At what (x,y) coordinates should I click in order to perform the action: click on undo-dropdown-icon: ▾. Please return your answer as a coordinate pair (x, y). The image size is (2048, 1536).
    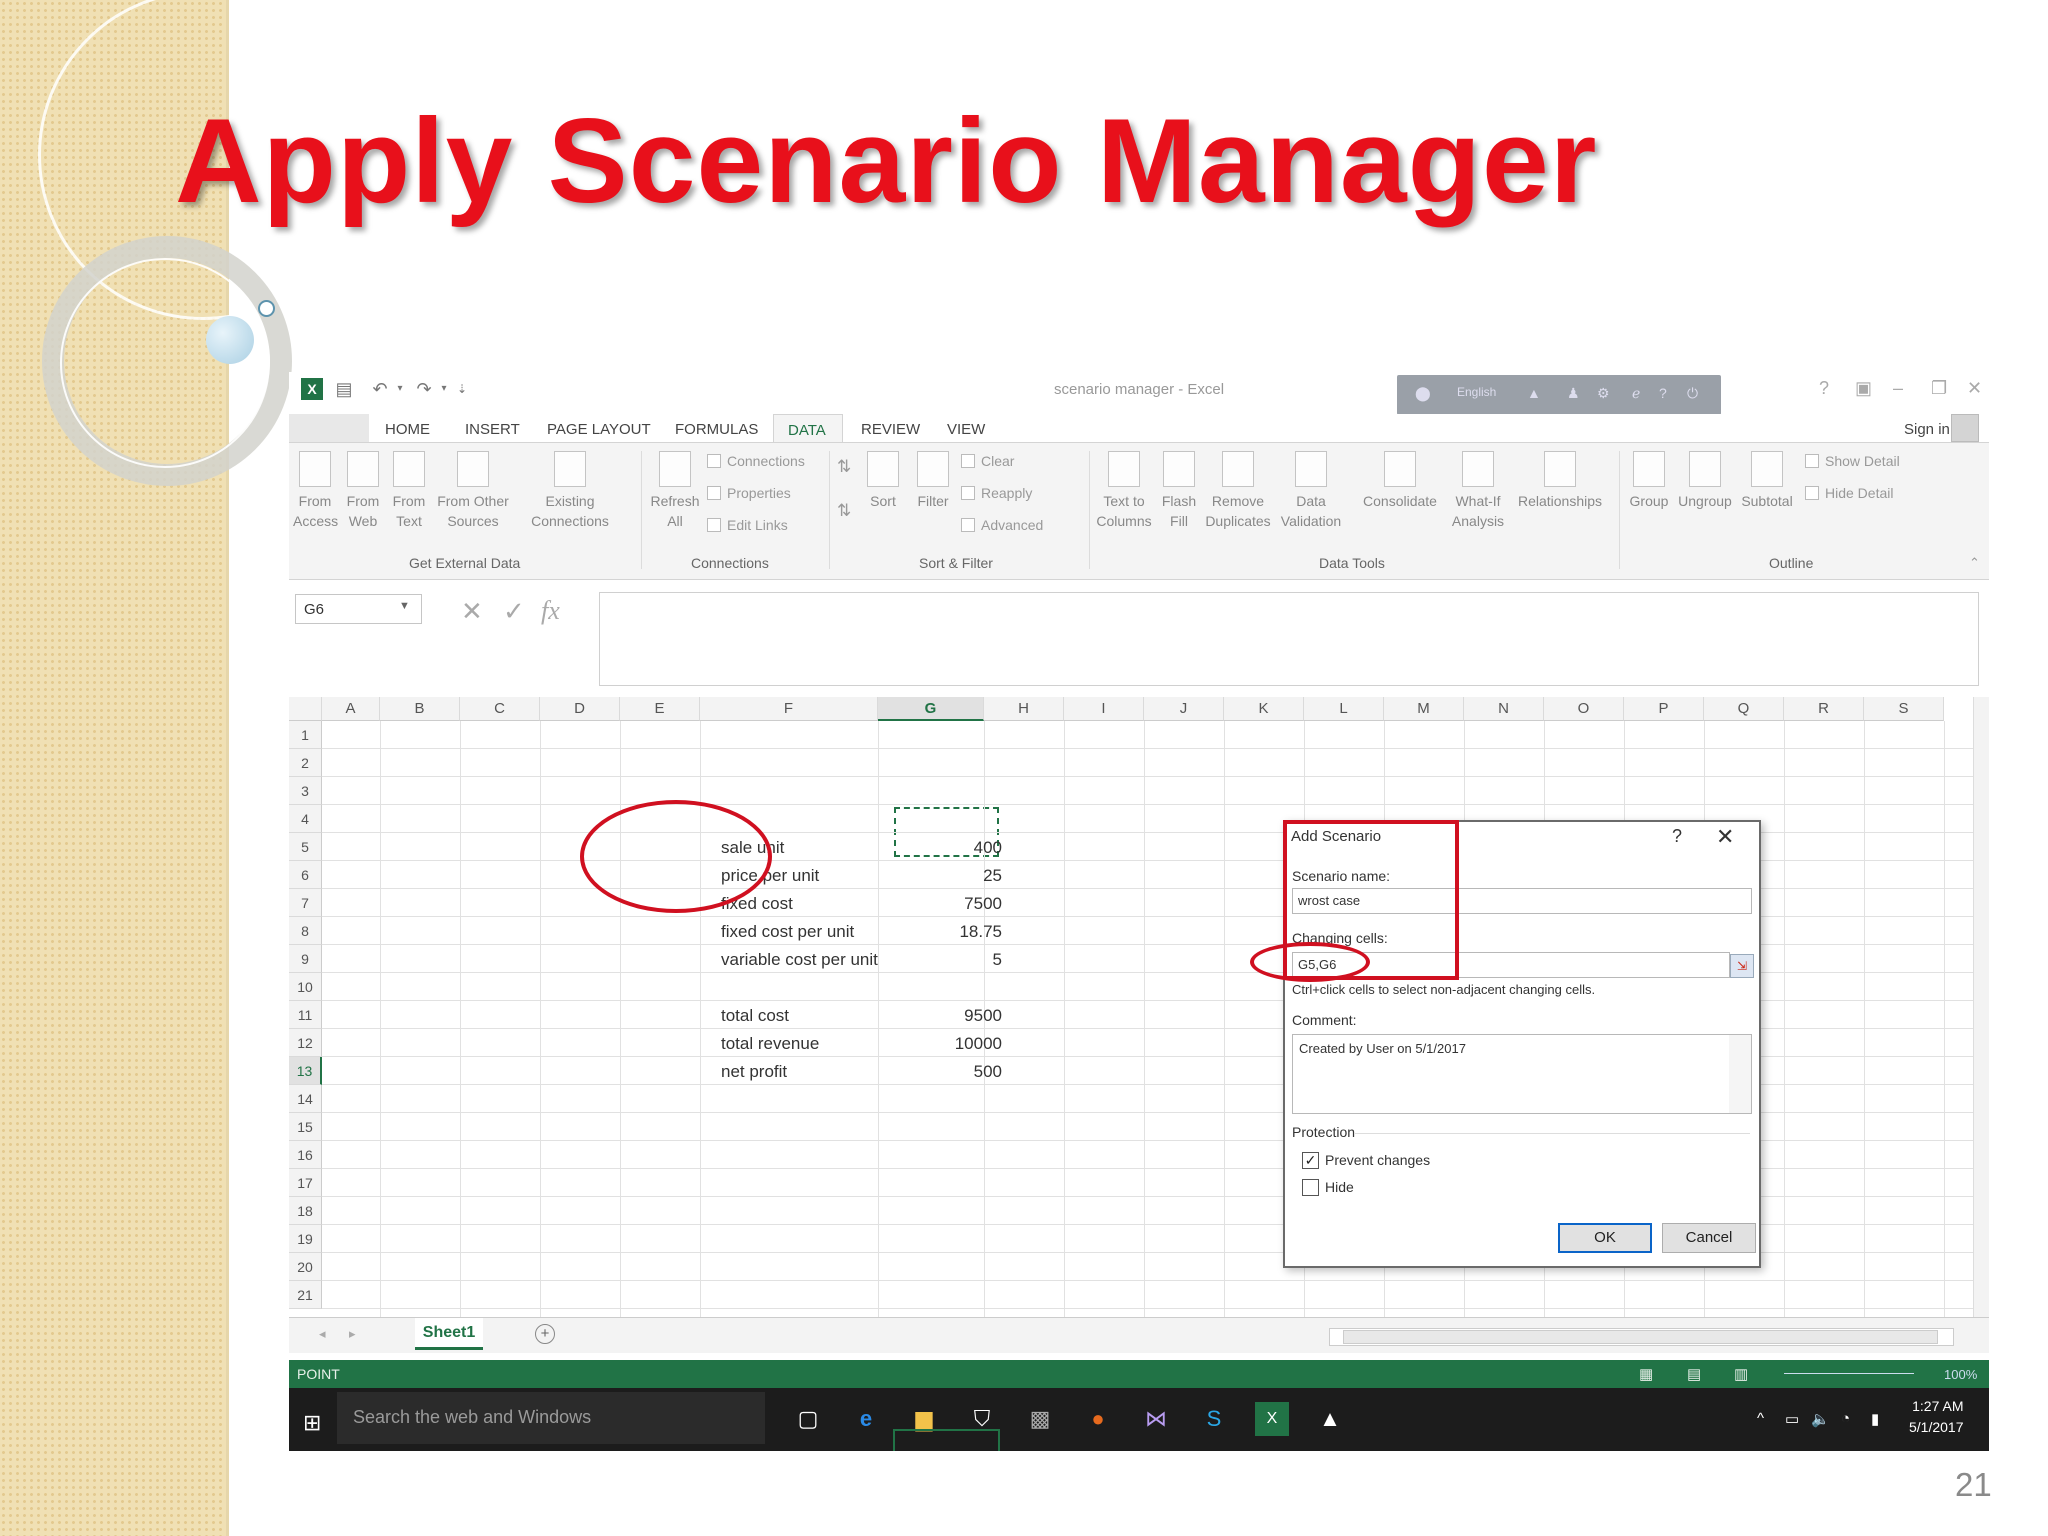
    Looking at the image, I should click on (400, 389).